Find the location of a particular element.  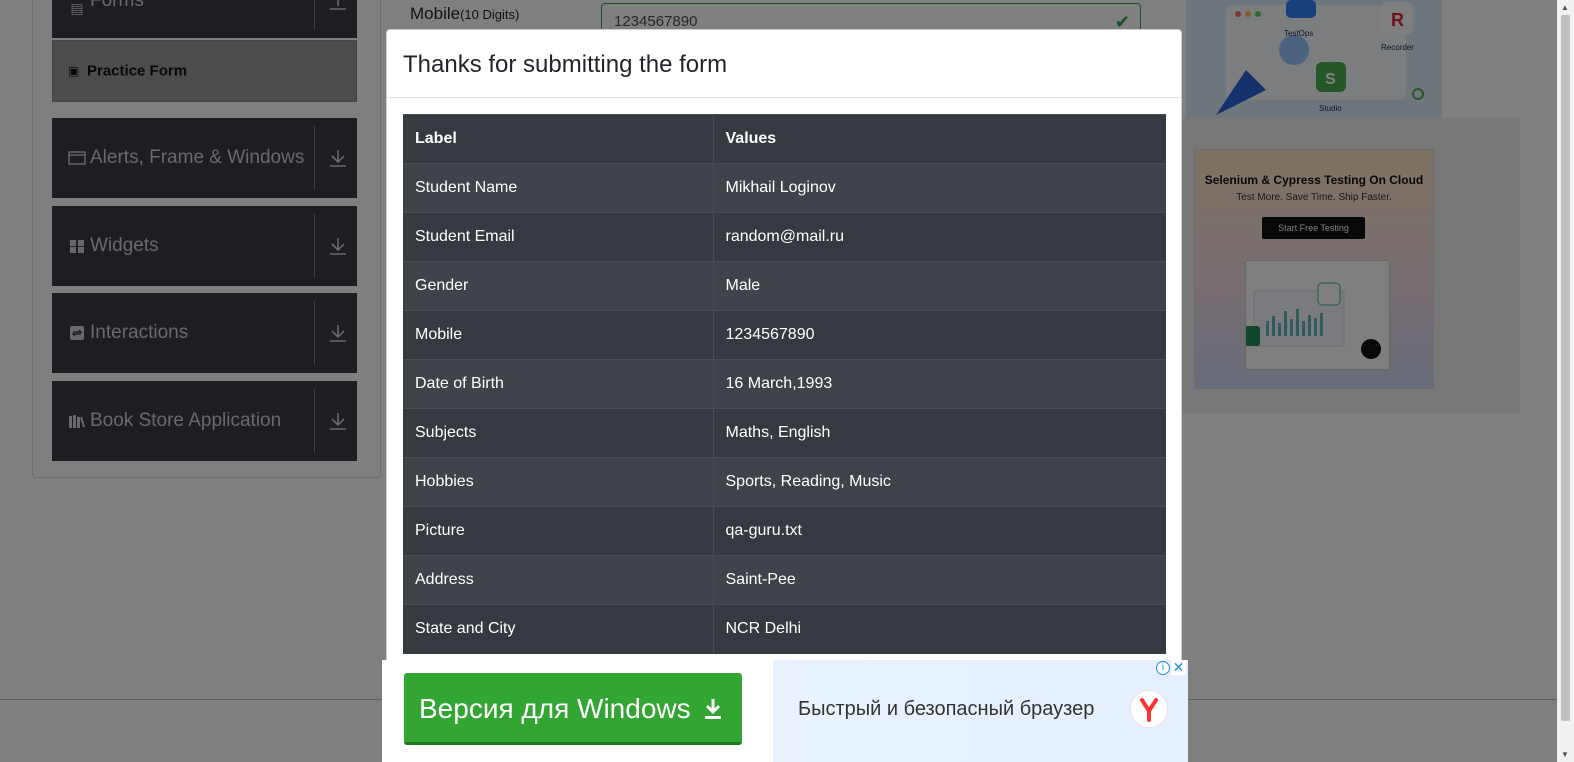

row-value: 16 March,1993 is located at coordinates (939, 384).